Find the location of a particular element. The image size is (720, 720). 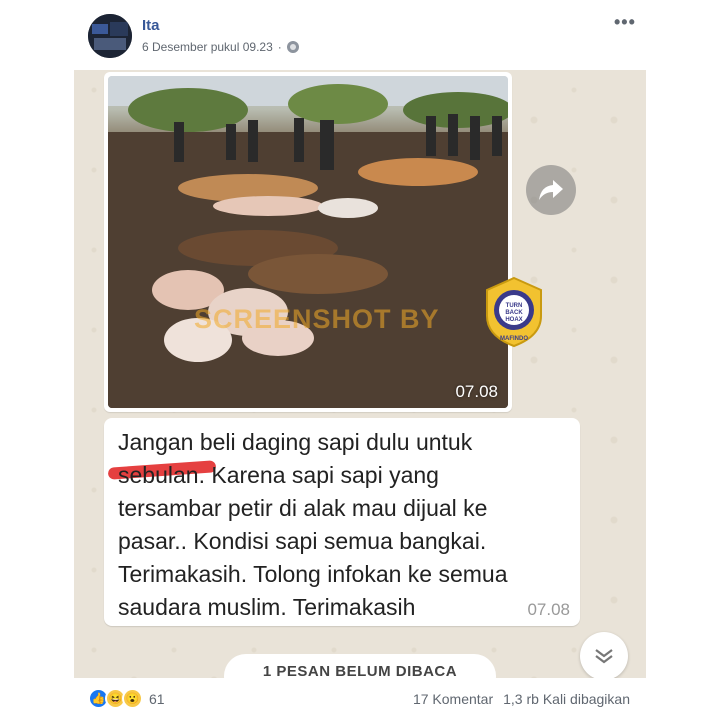

message-line: Terimakasih. Tolong infokan ke semua is located at coordinates (313, 574).